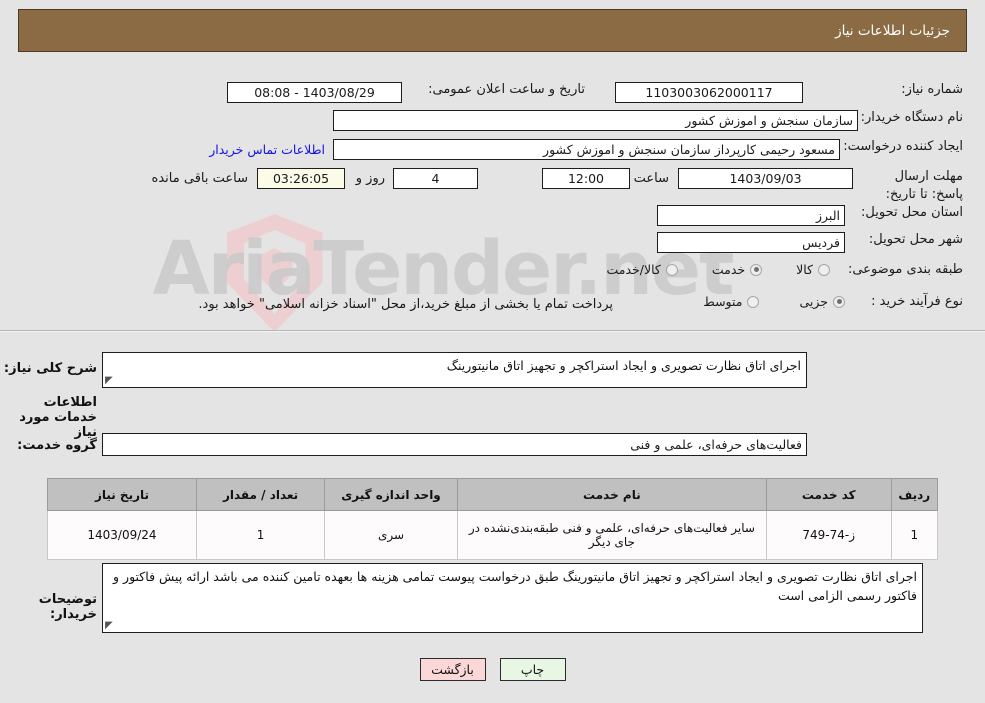  Describe the element at coordinates (260, 494) in the screenshot. I see `table-header-quantity: تعداد / مقدار` at that location.